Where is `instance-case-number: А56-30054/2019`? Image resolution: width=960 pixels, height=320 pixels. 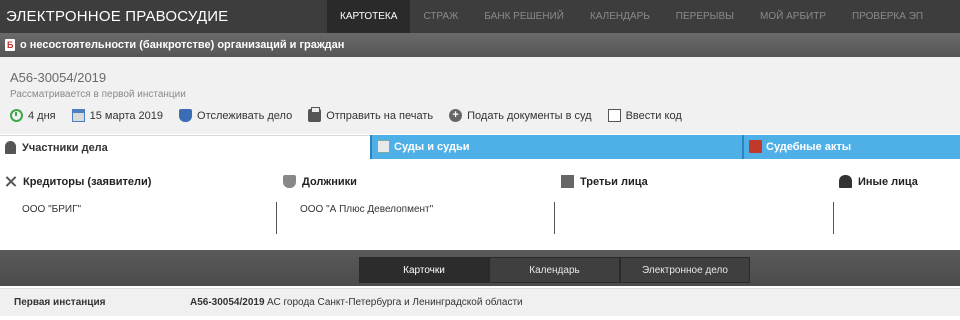 instance-case-number: А56-30054/2019 is located at coordinates (227, 302).